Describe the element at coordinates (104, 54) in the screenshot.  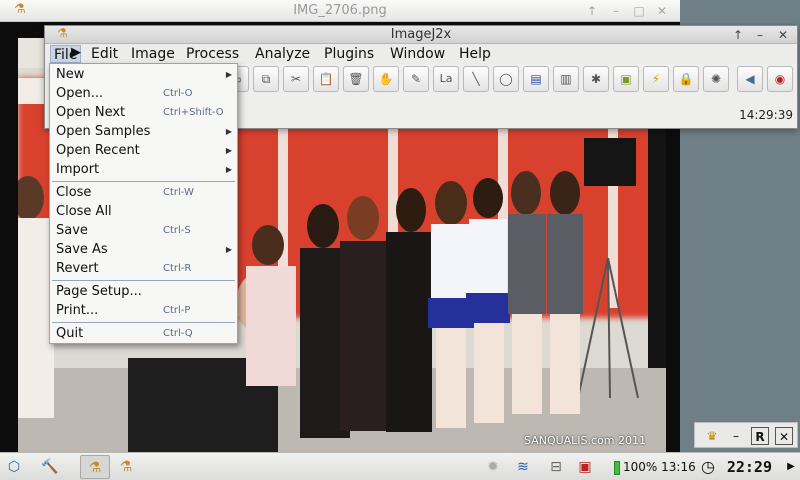
I see `menu-edit: Edit` at that location.